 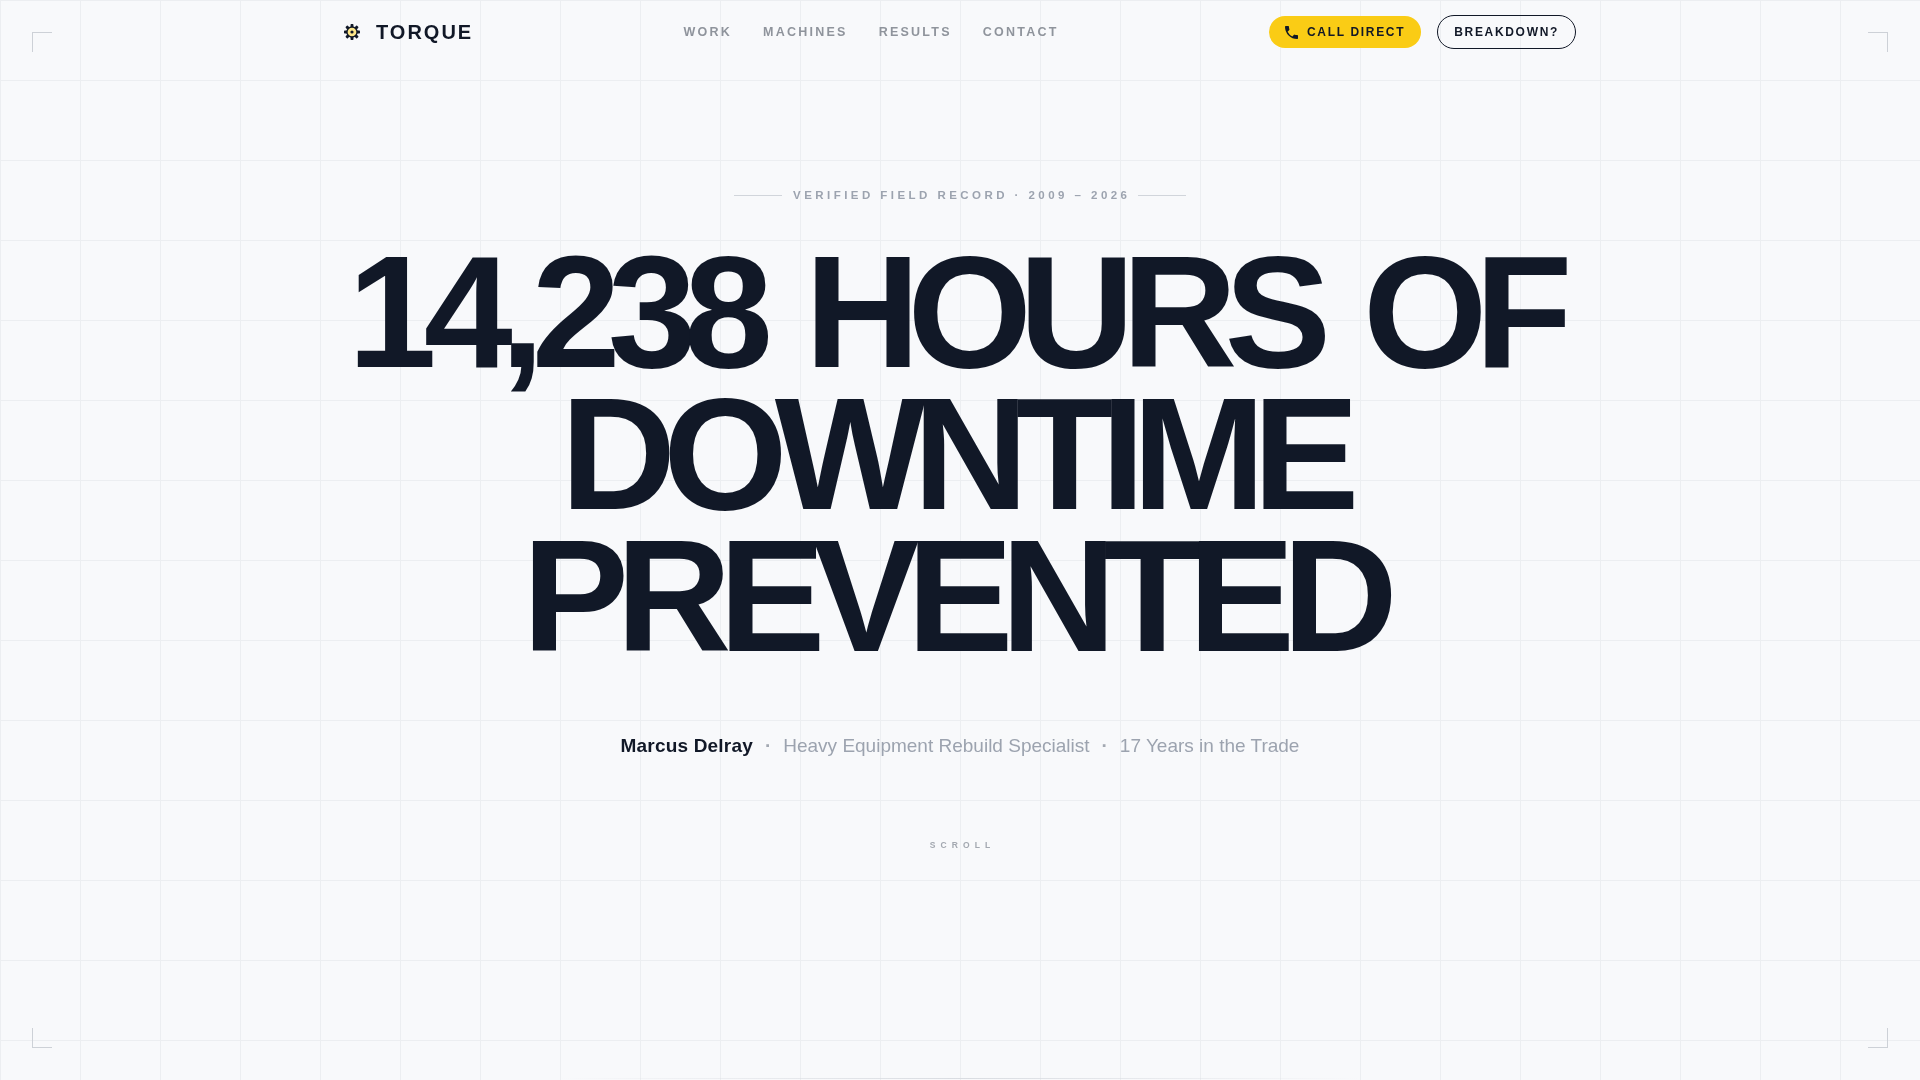 What do you see at coordinates (936, 746) in the screenshot?
I see `author-detail: Heavy Equipment Rebuild Specialist` at bounding box center [936, 746].